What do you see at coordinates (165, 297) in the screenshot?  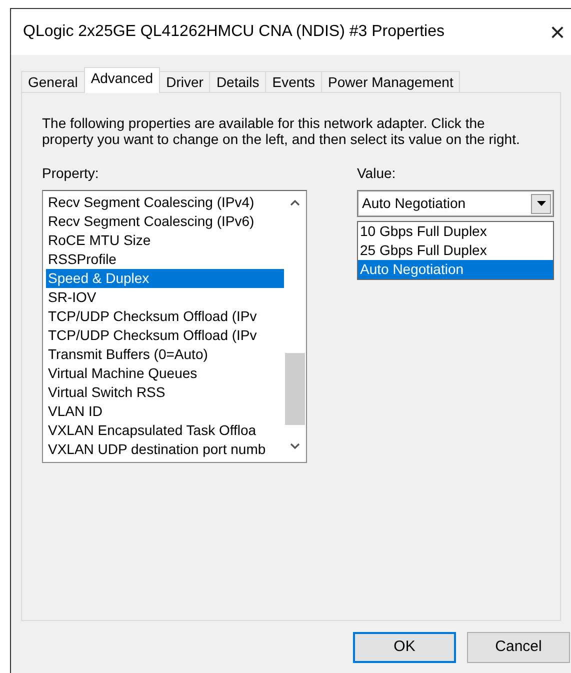 I see `list-item: SR-IOV` at bounding box center [165, 297].